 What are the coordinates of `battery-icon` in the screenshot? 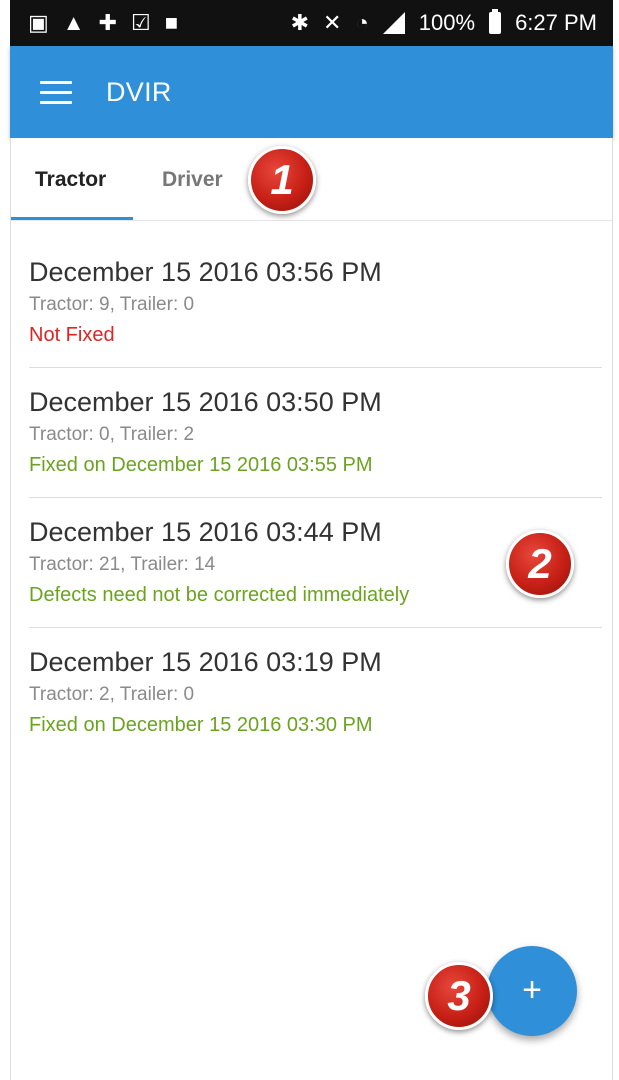 It's located at (495, 21).